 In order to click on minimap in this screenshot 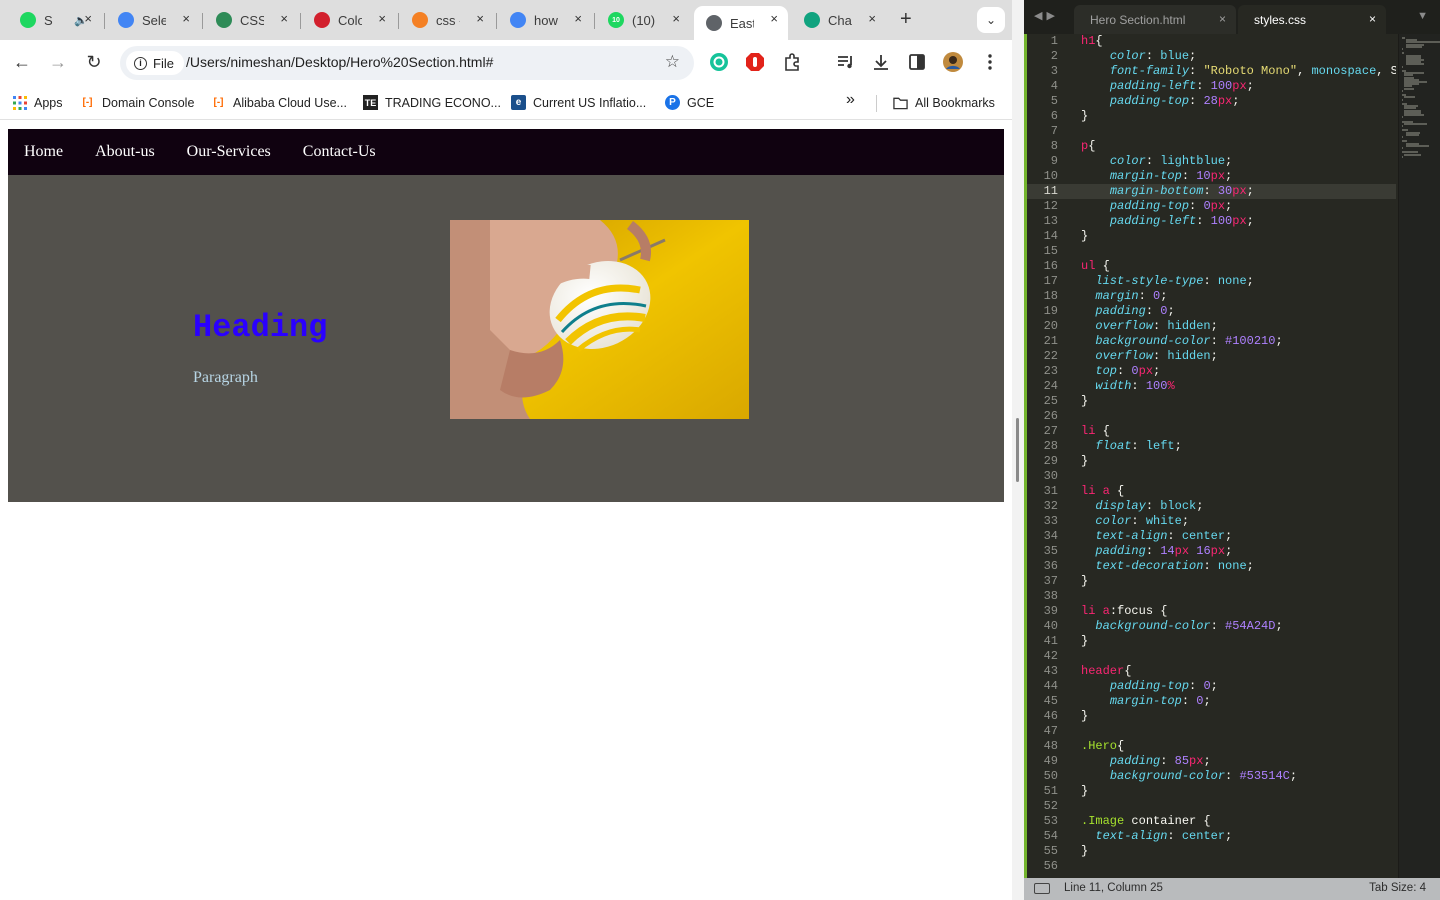, I will do `click(1419, 456)`.